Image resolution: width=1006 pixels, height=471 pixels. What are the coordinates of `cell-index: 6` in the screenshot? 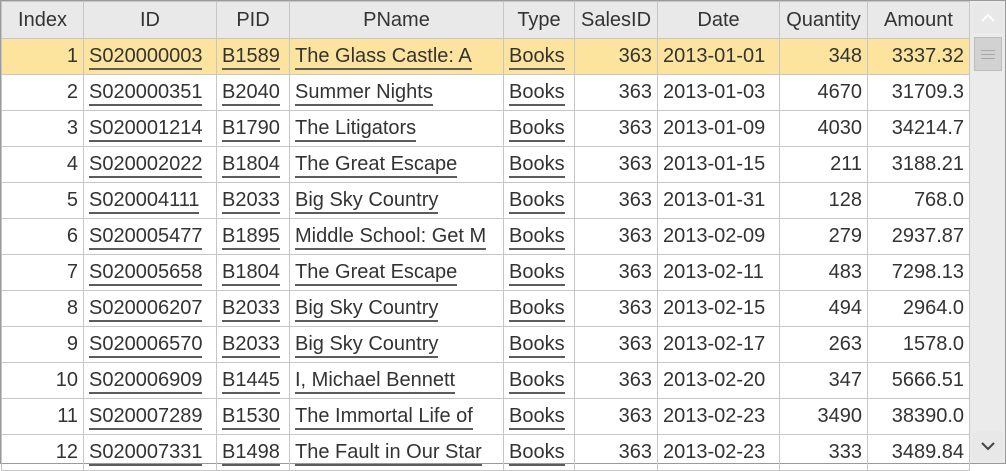 It's located at (42, 236).